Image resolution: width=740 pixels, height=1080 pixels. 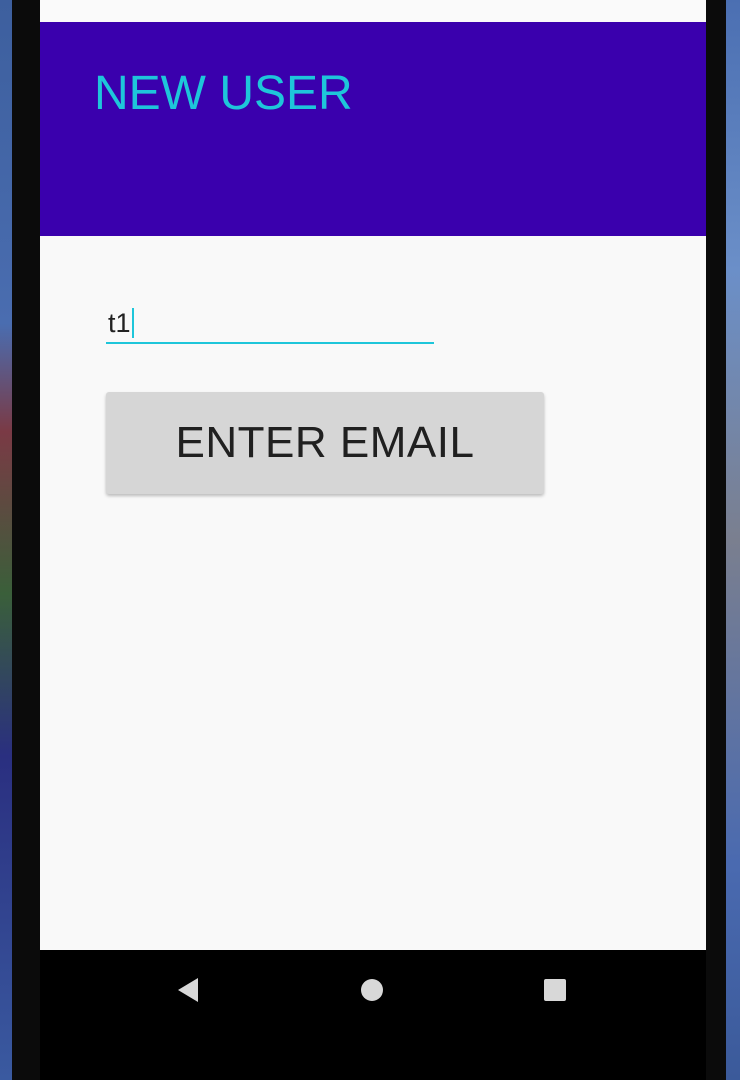 I want to click on nav-recents-button, so click(x=555, y=990).